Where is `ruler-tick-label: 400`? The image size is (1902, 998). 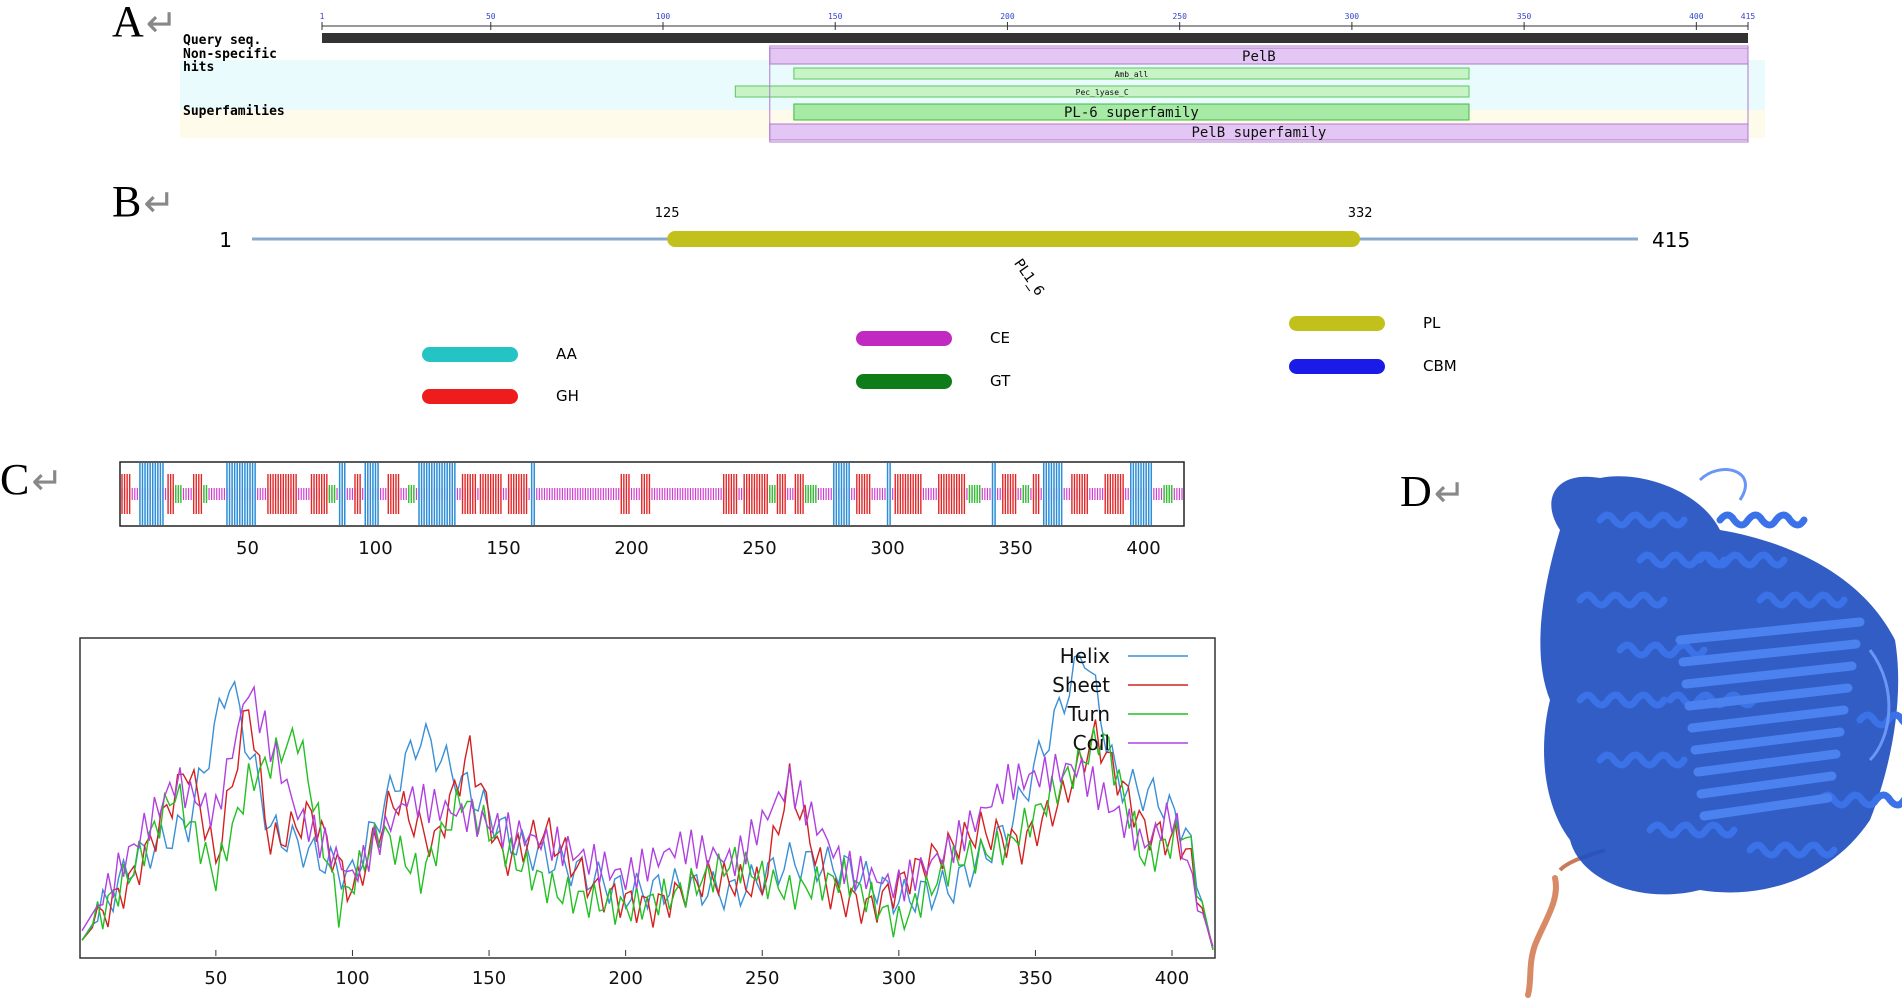 ruler-tick-label: 400 is located at coordinates (1696, 16).